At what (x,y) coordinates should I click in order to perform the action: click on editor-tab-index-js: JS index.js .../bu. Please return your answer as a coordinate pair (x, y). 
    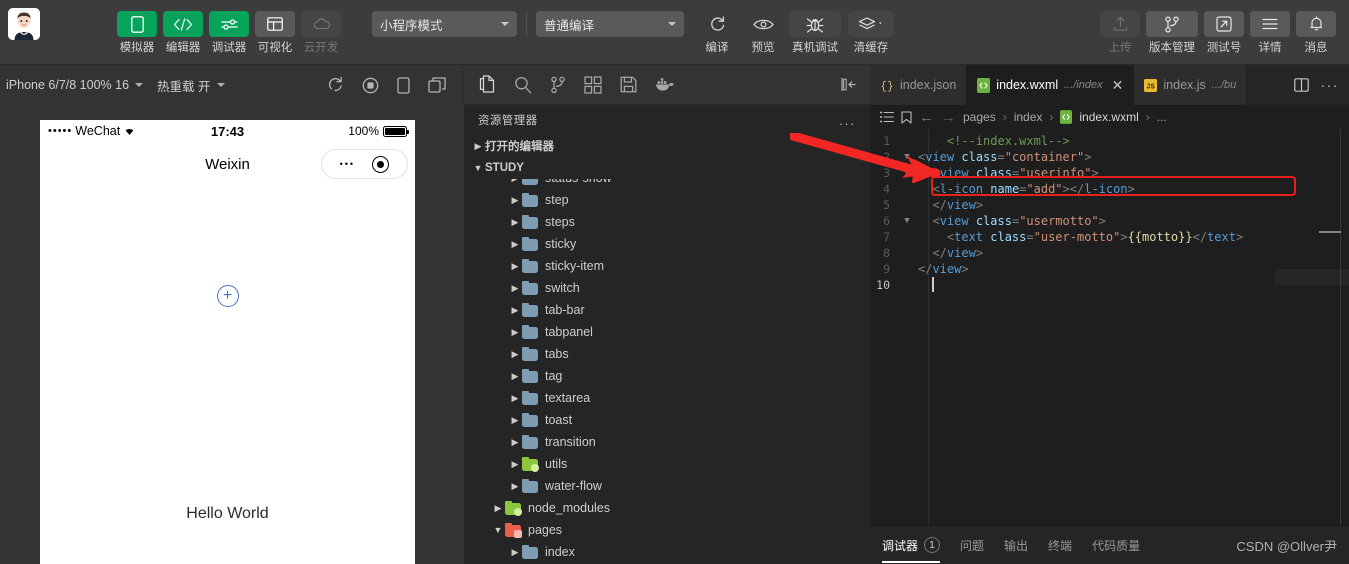
    Looking at the image, I should click on (1191, 85).